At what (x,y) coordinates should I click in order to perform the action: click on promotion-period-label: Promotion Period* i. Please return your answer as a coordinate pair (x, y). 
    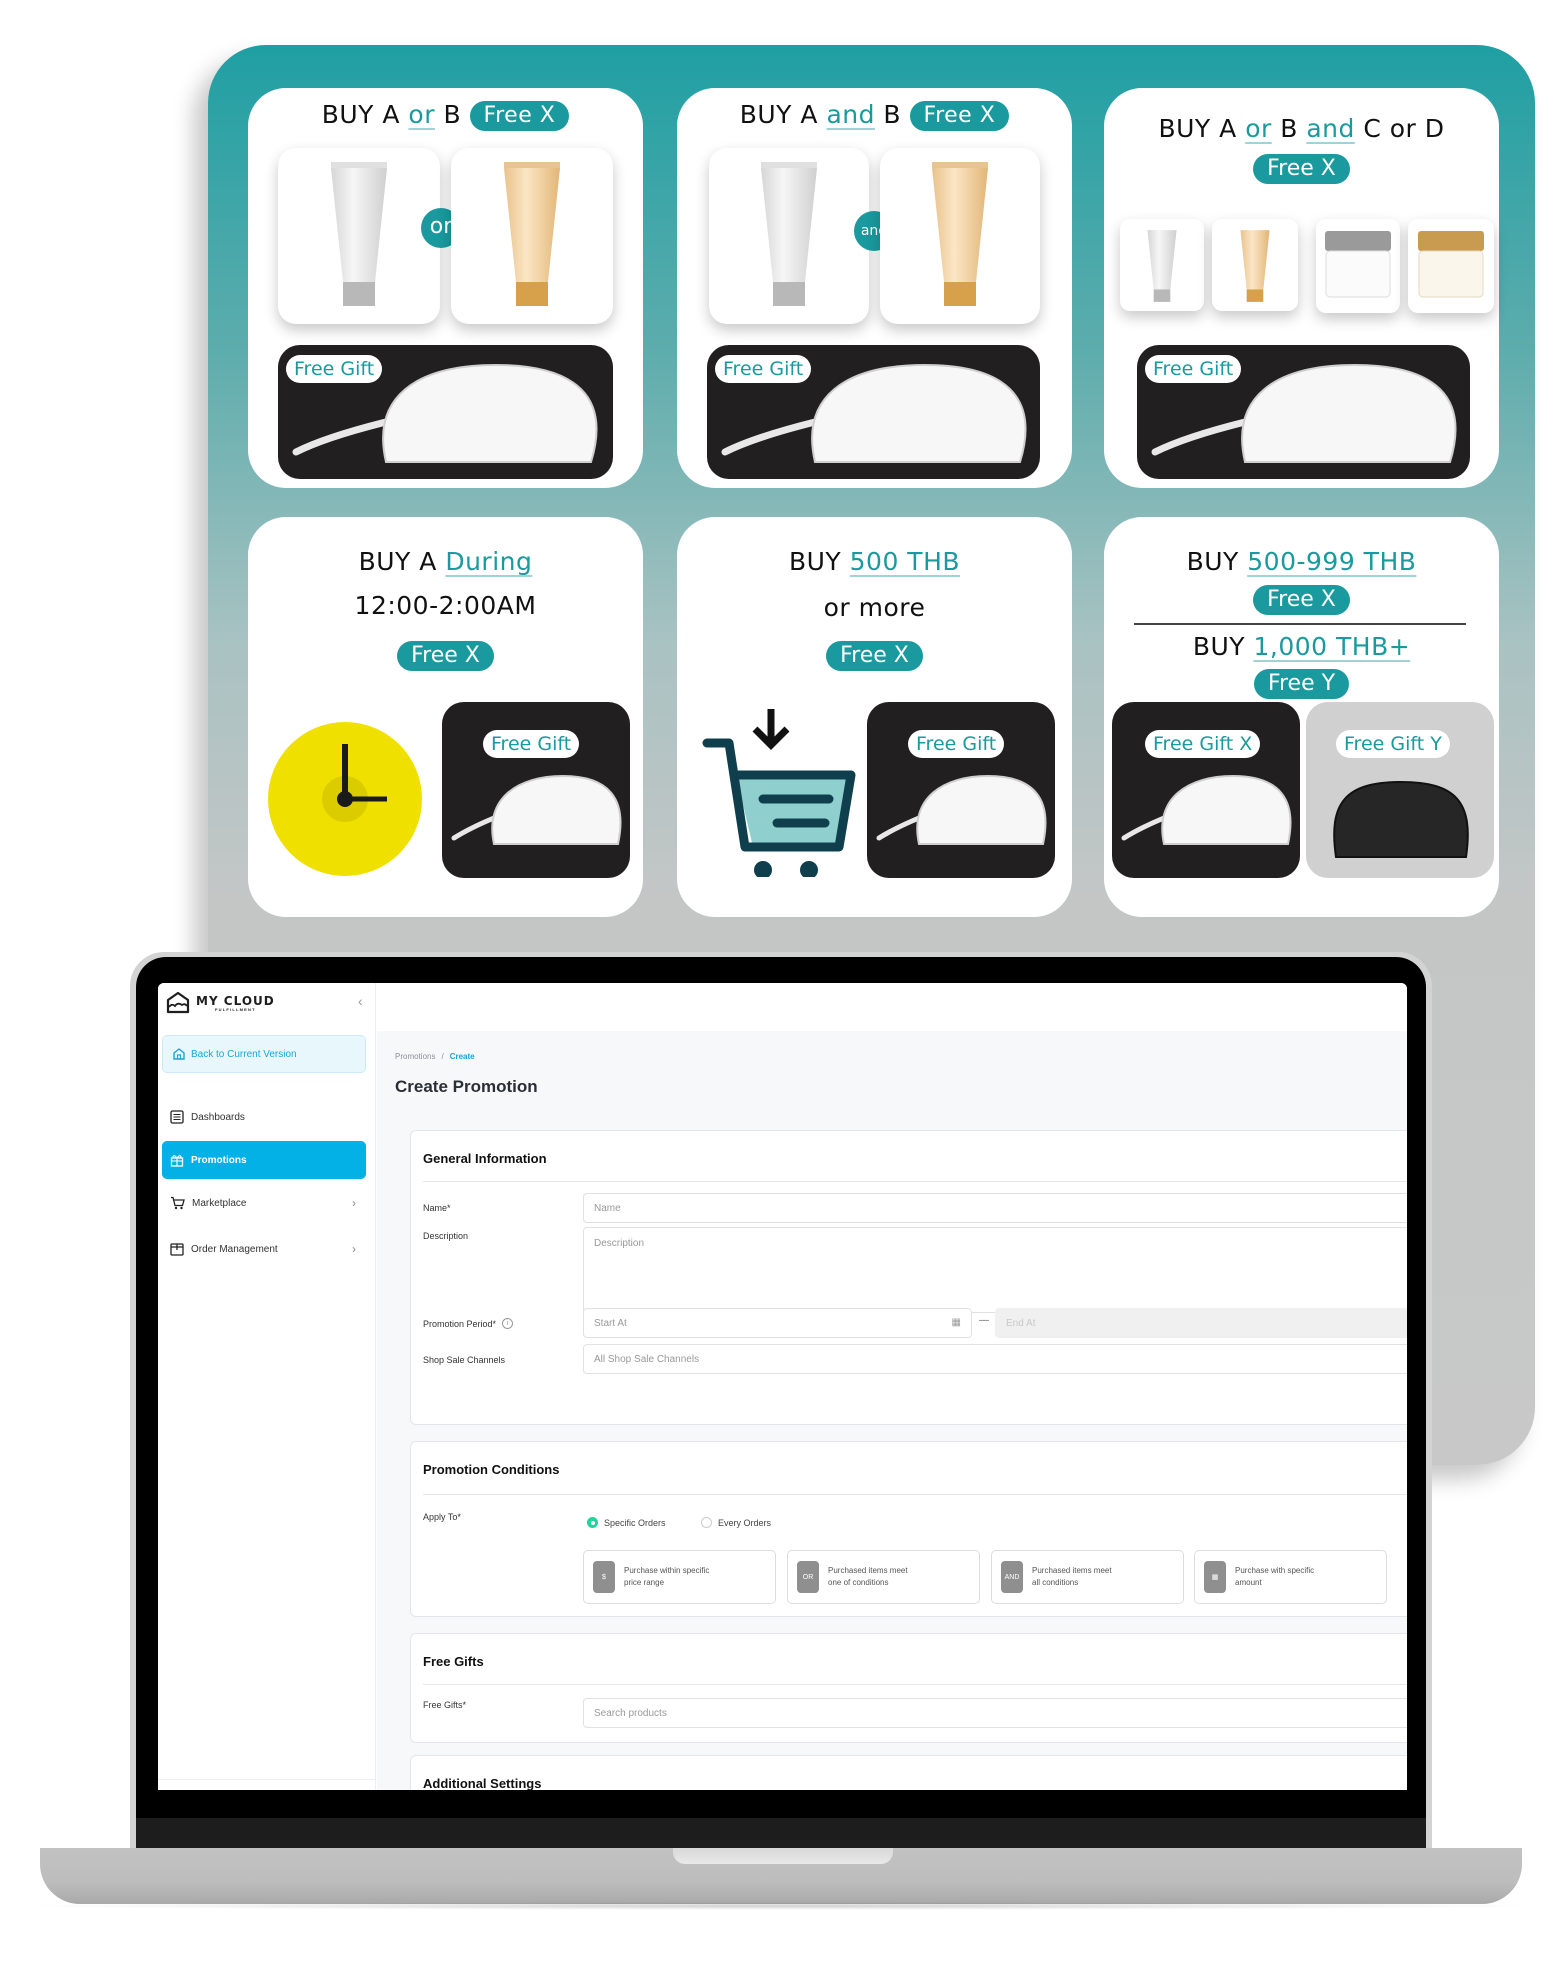
    Looking at the image, I should click on (468, 1323).